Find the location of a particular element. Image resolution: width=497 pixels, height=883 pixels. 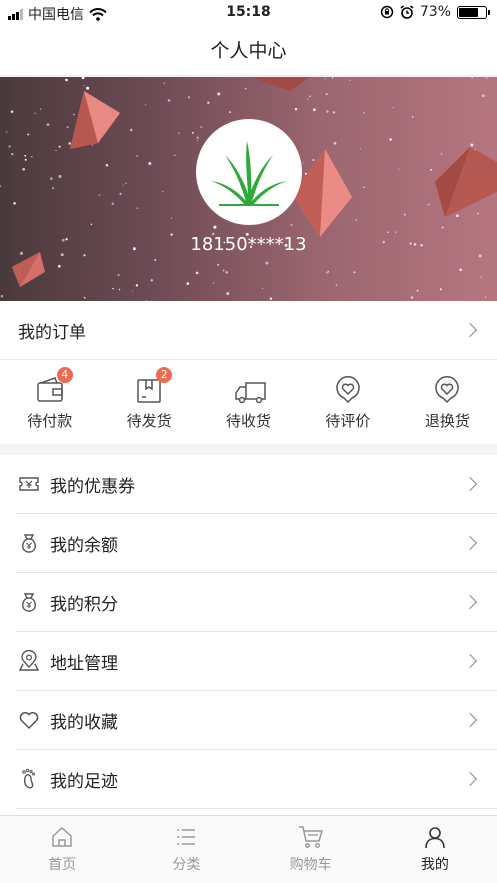

menu-item-address: 地址管理 is located at coordinates (256, 661).